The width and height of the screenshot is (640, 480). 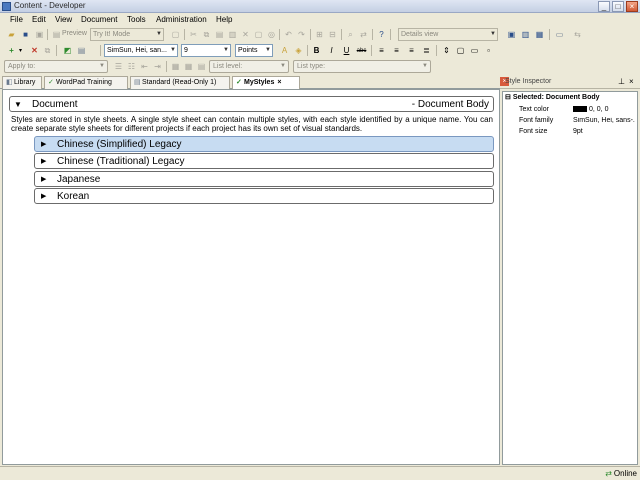 What do you see at coordinates (559, 34) in the screenshot?
I see `window-icon: ▭` at bounding box center [559, 34].